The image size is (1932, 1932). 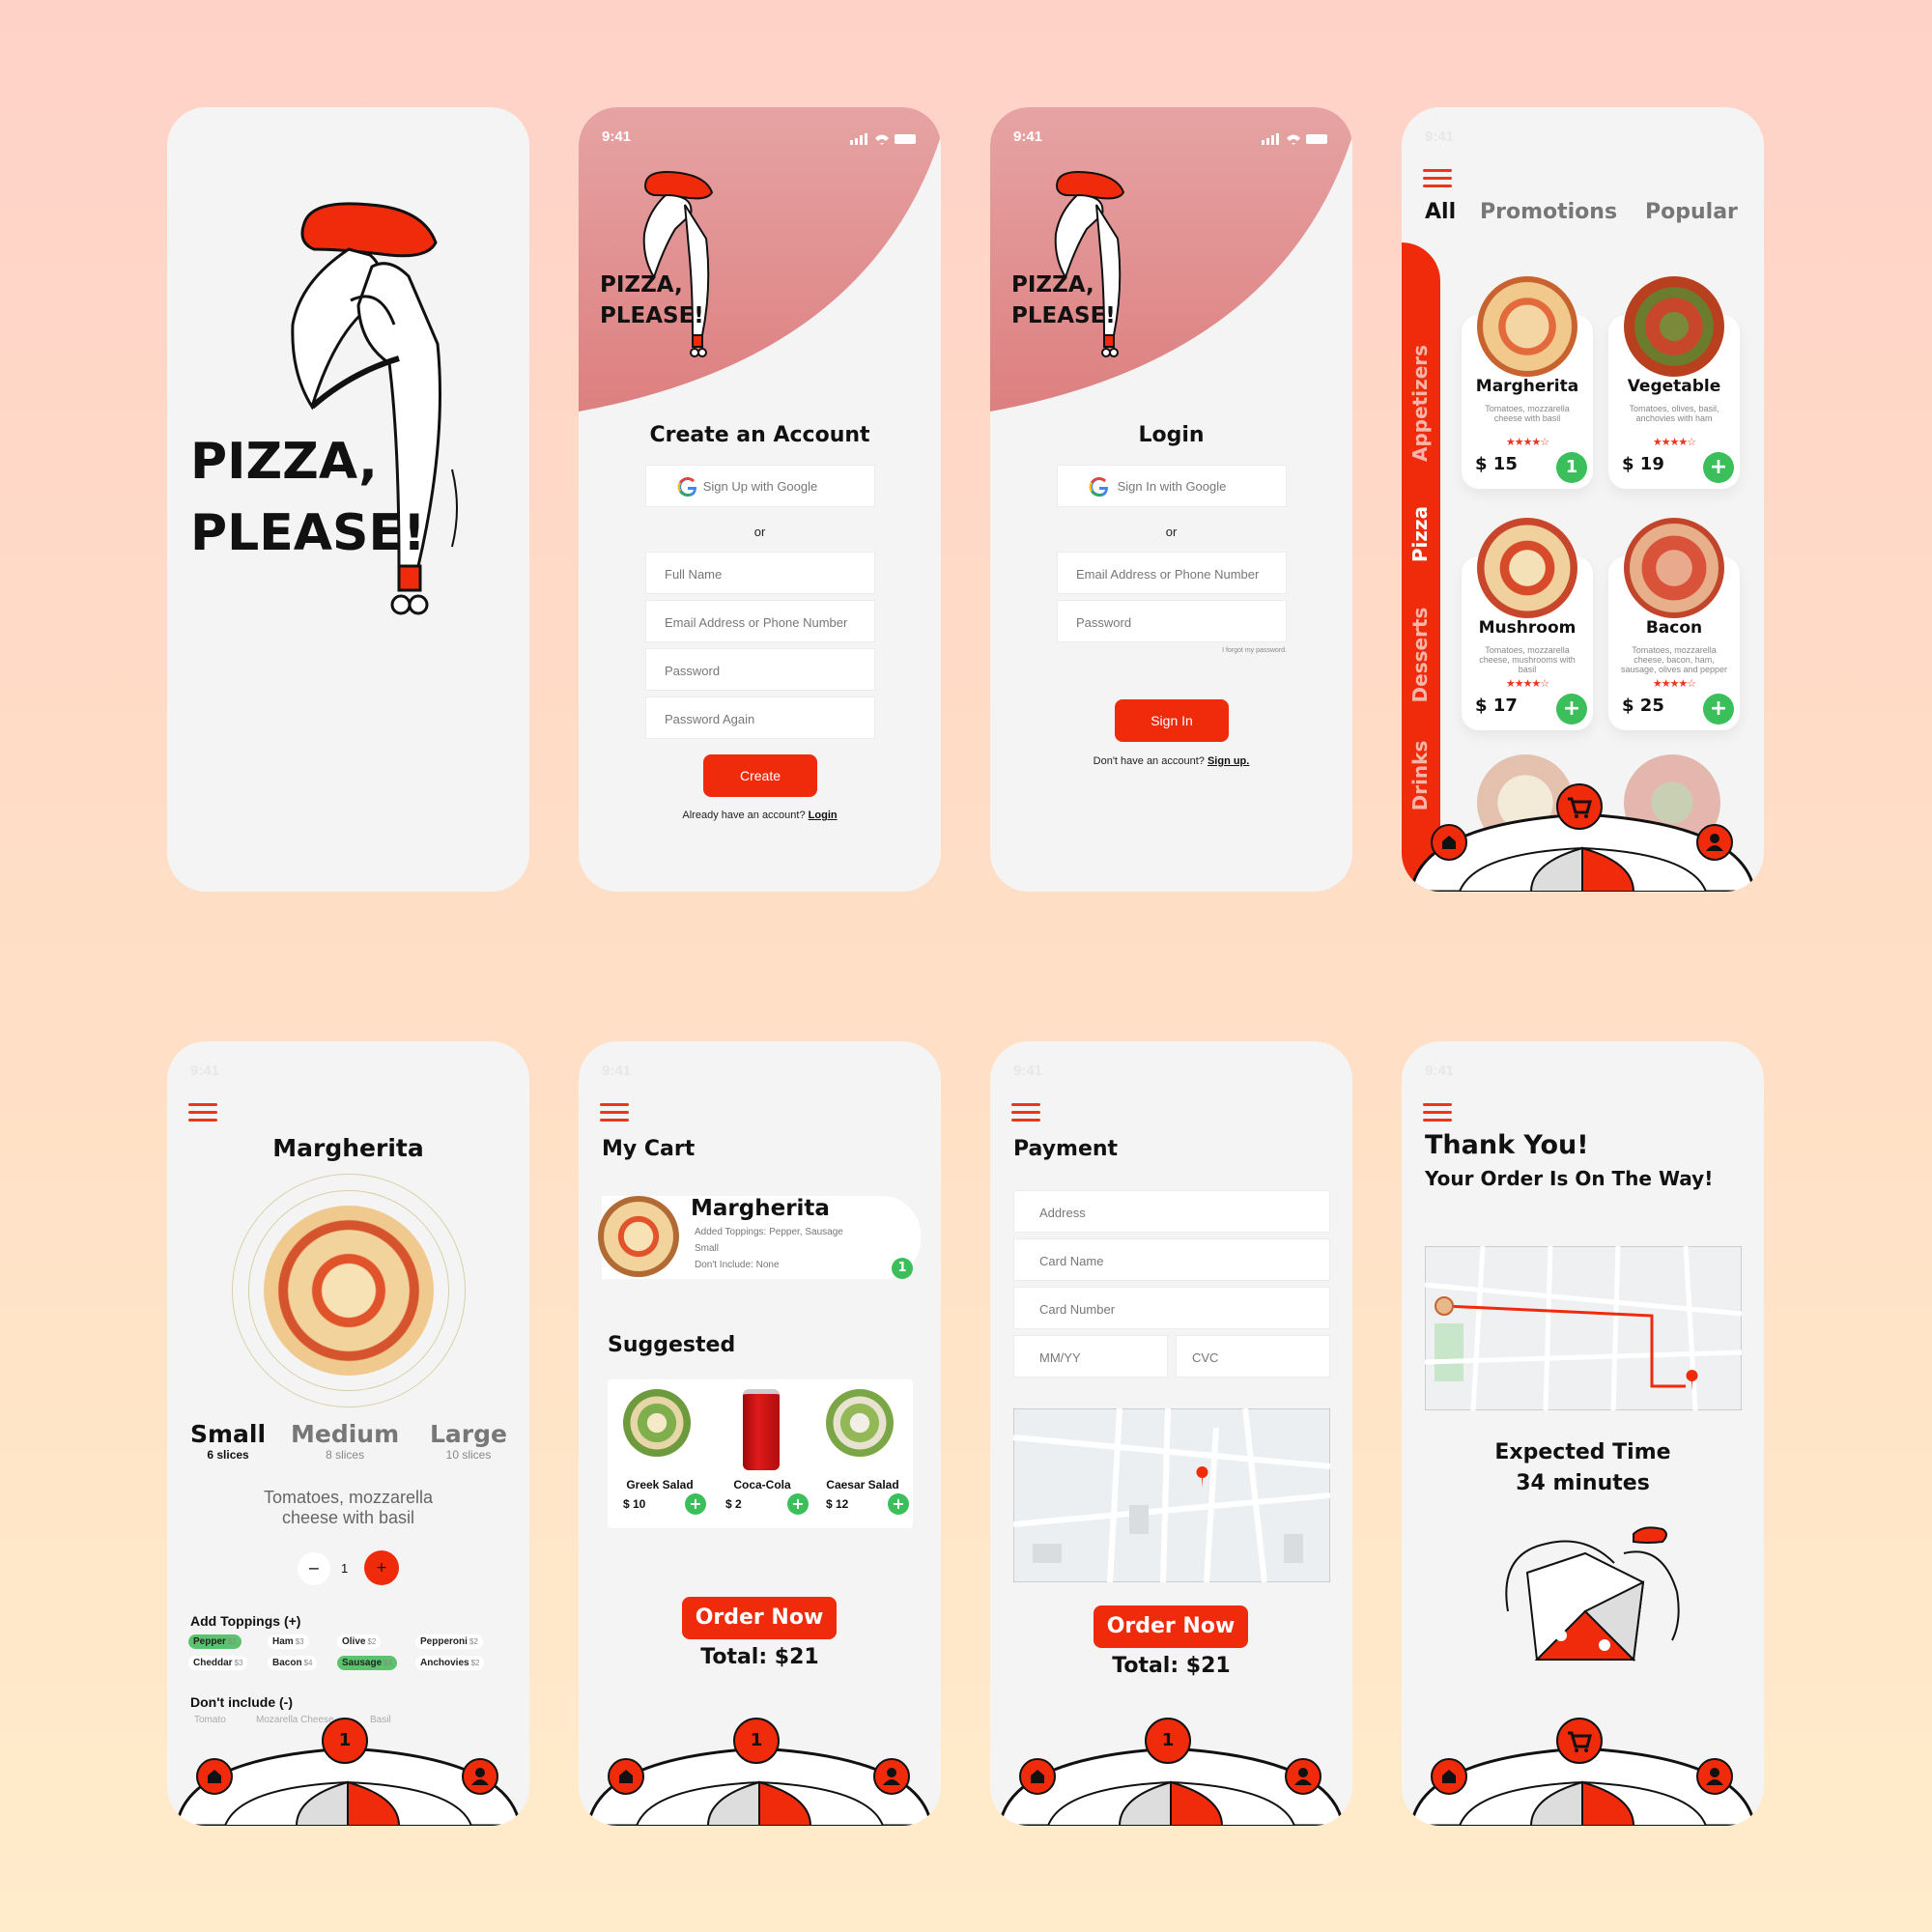 I want to click on tab-promotions: Promotions, so click(x=1548, y=212).